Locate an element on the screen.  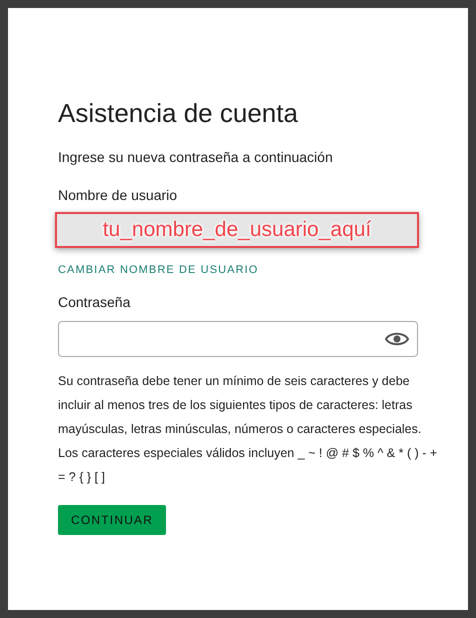
change-username-link: CAMBIAR NOMBRE DE USUARIO is located at coordinates (158, 270).